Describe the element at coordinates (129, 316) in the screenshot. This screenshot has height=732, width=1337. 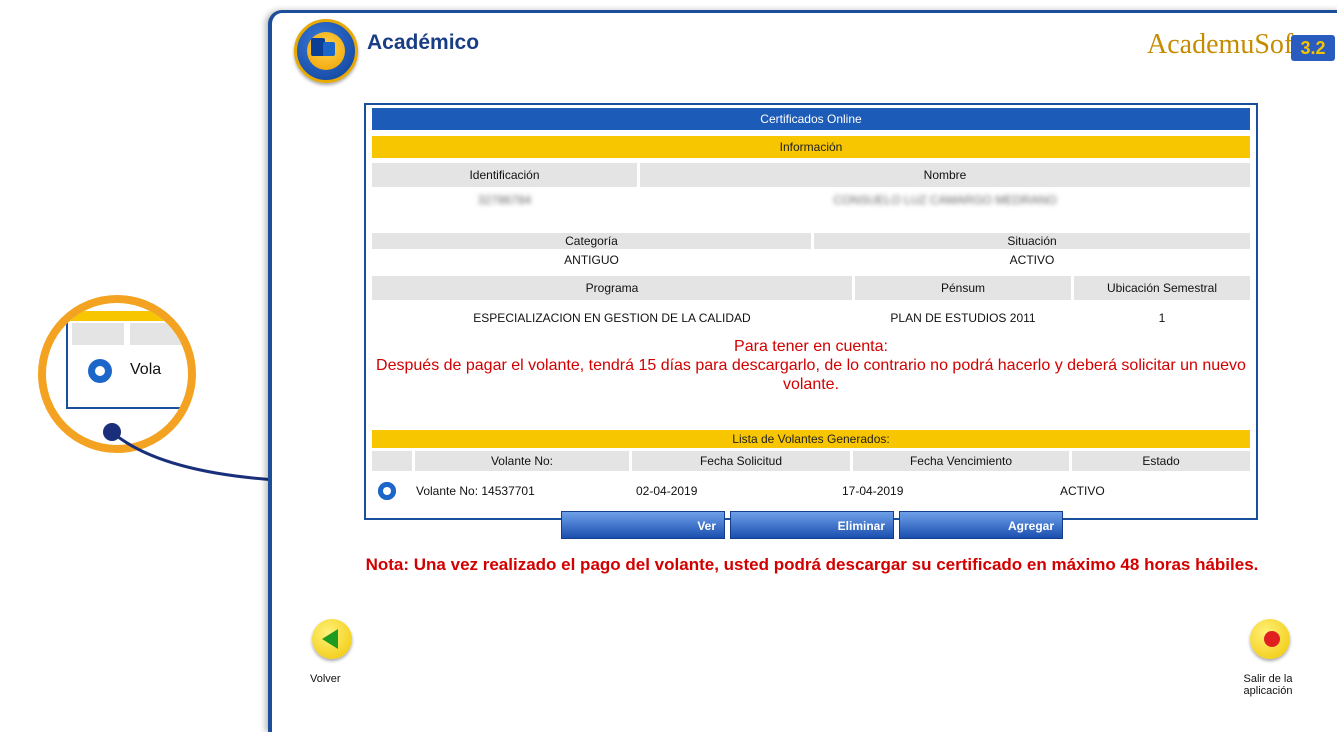
I see `magnified-yellow-bar` at that location.